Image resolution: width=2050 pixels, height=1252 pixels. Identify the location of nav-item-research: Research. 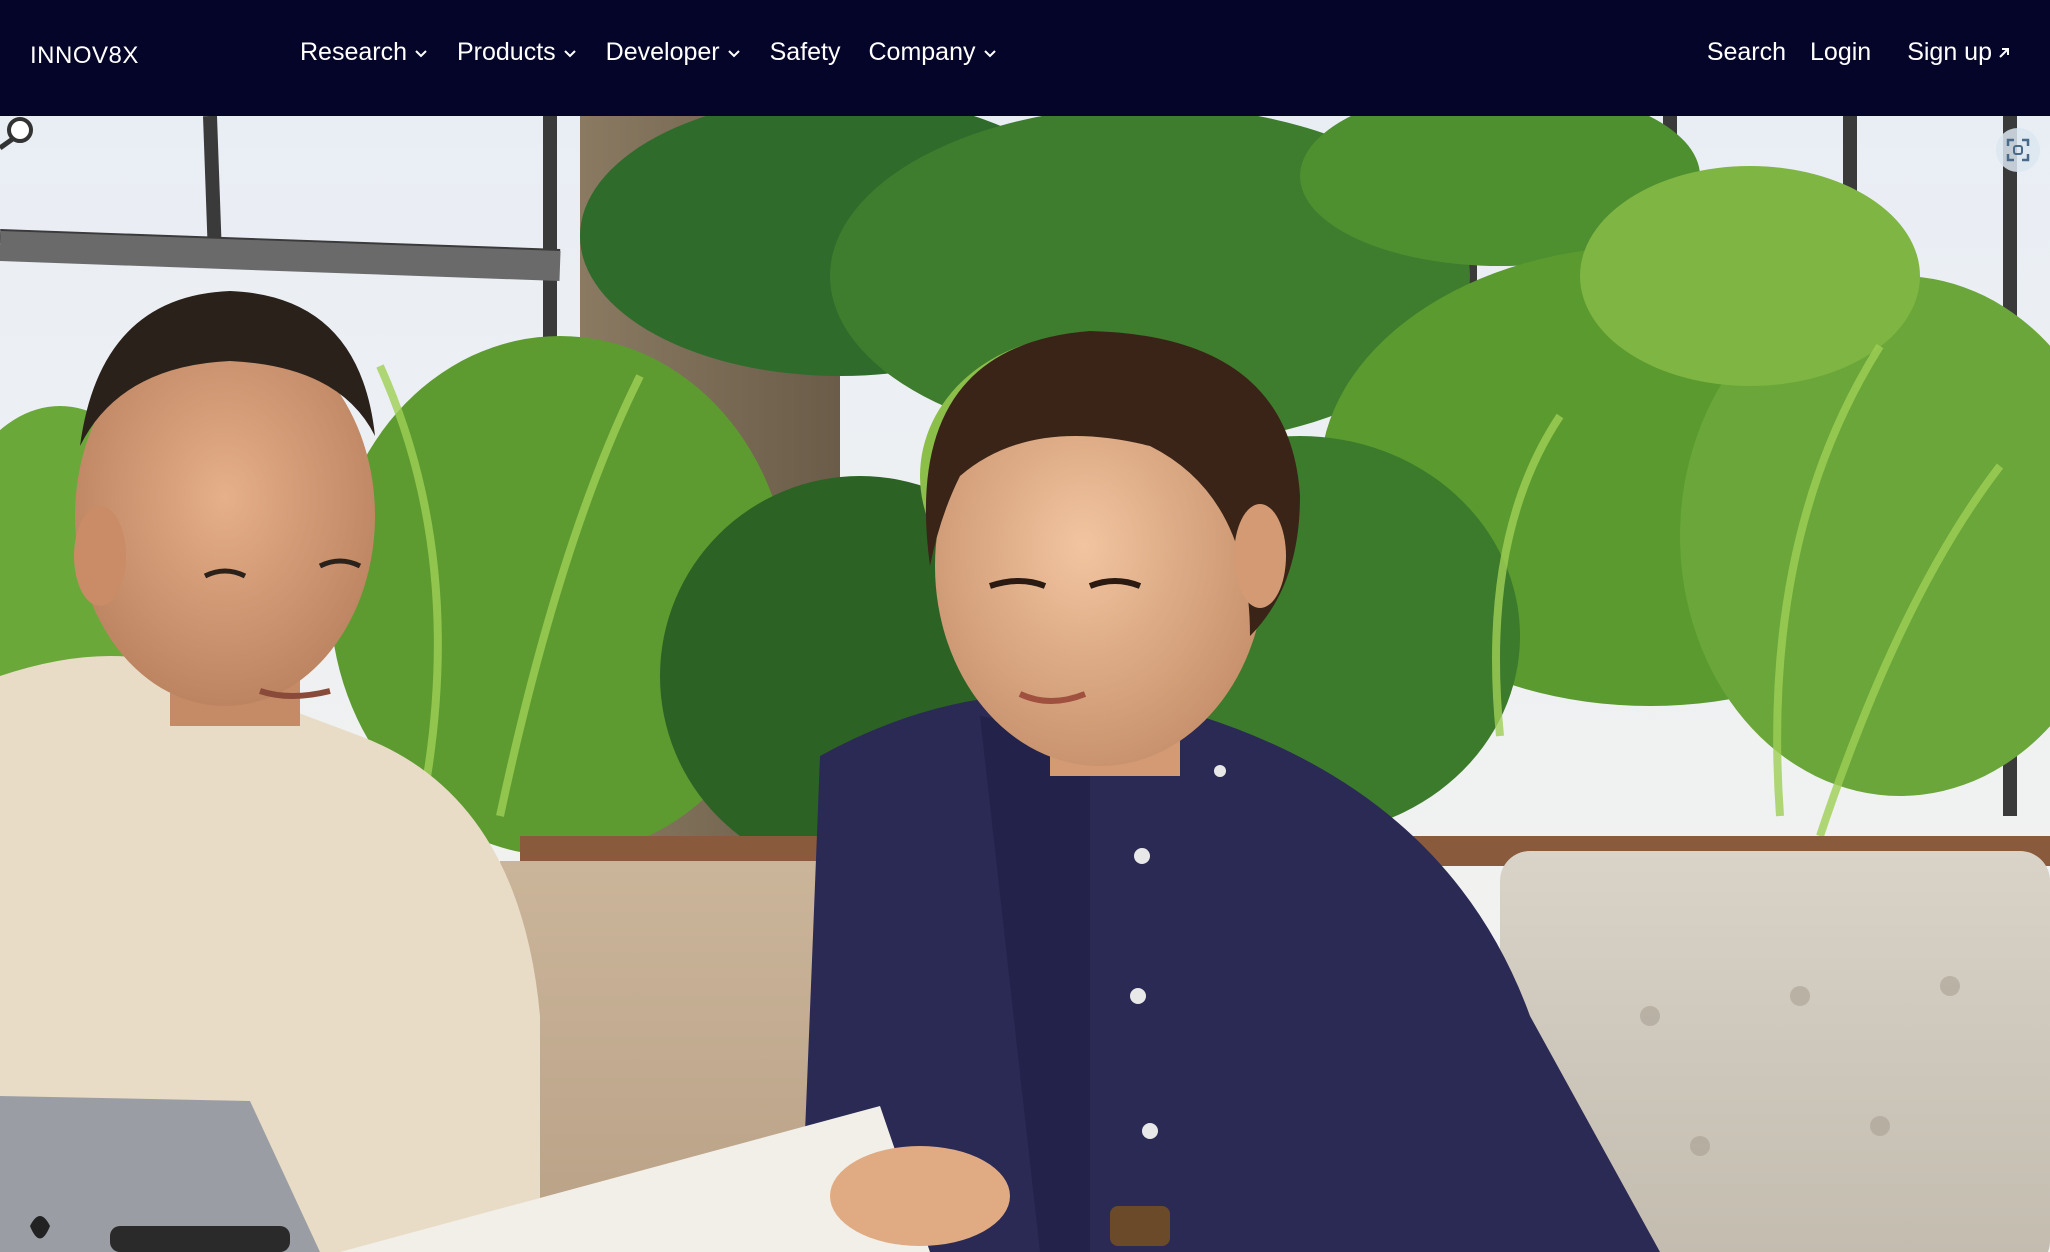
(364, 52).